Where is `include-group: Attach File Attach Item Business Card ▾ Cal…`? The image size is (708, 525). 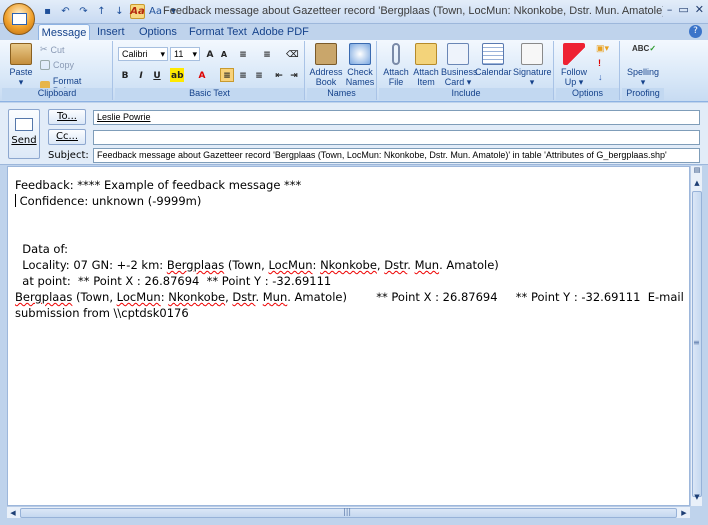 include-group: Attach File Attach Item Business Card ▾ Cal… is located at coordinates (466, 70).